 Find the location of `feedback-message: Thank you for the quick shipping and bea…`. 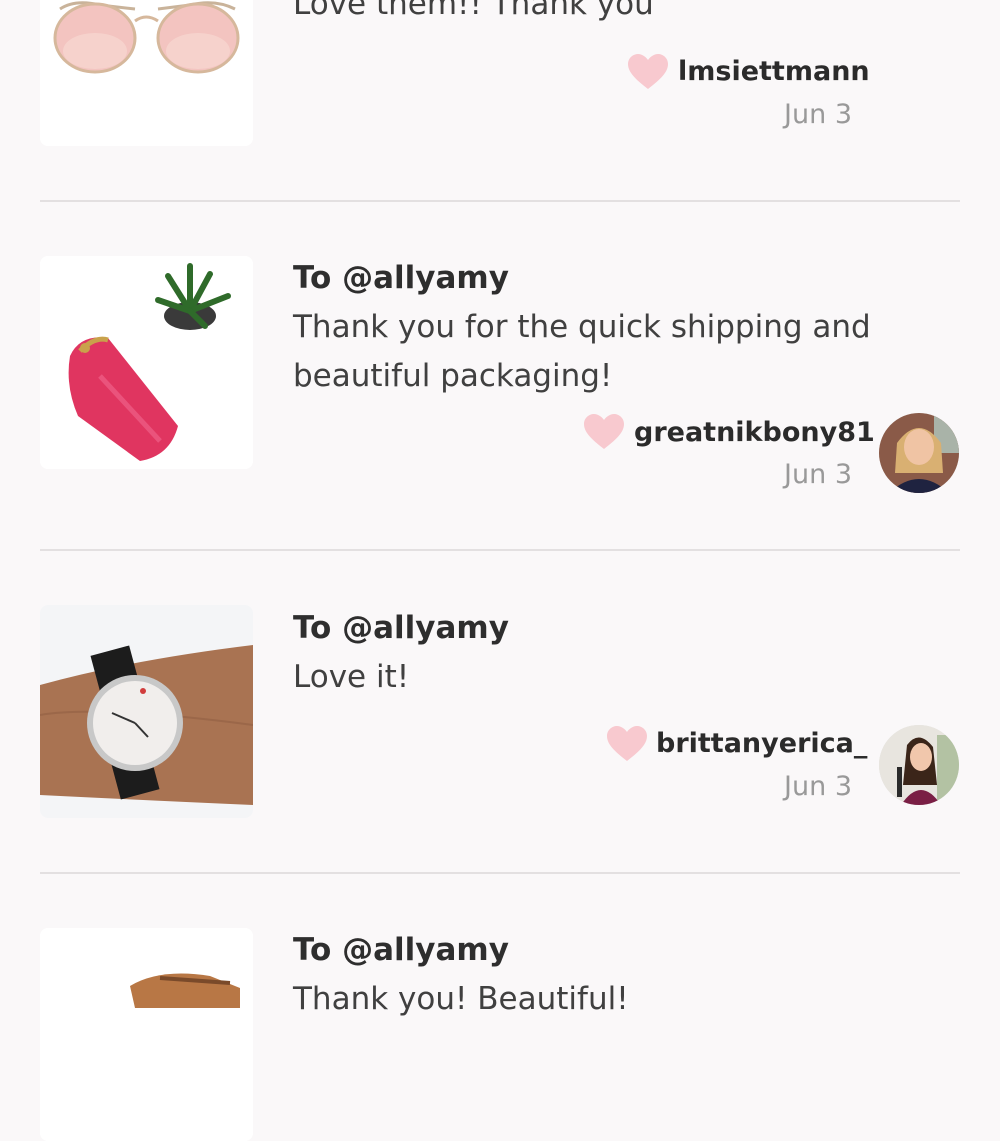

feedback-message: Thank you for the quick shipping and bea… is located at coordinates (582, 351).